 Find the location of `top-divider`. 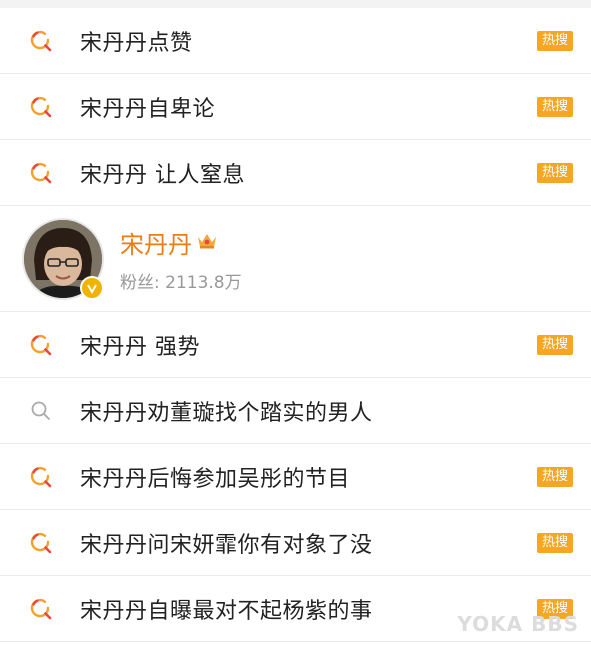

top-divider is located at coordinates (295, 4).